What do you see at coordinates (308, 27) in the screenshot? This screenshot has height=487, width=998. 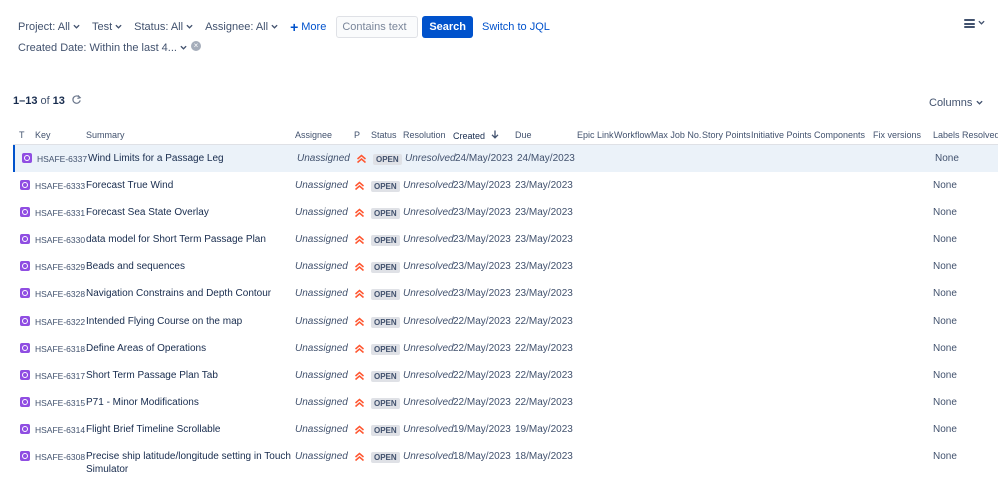 I see `more-filters-button: + More` at bounding box center [308, 27].